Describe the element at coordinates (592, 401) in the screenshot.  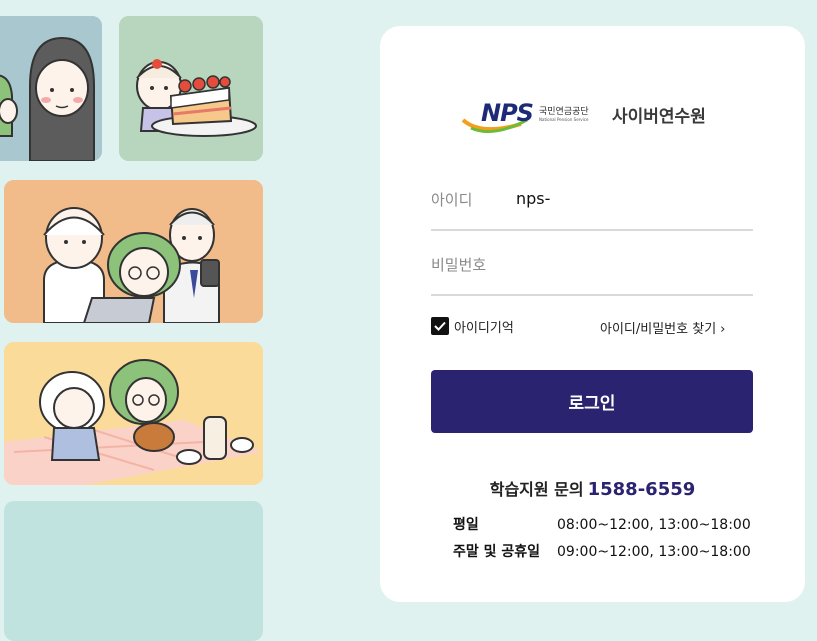
I see `login-button: 로그인` at that location.